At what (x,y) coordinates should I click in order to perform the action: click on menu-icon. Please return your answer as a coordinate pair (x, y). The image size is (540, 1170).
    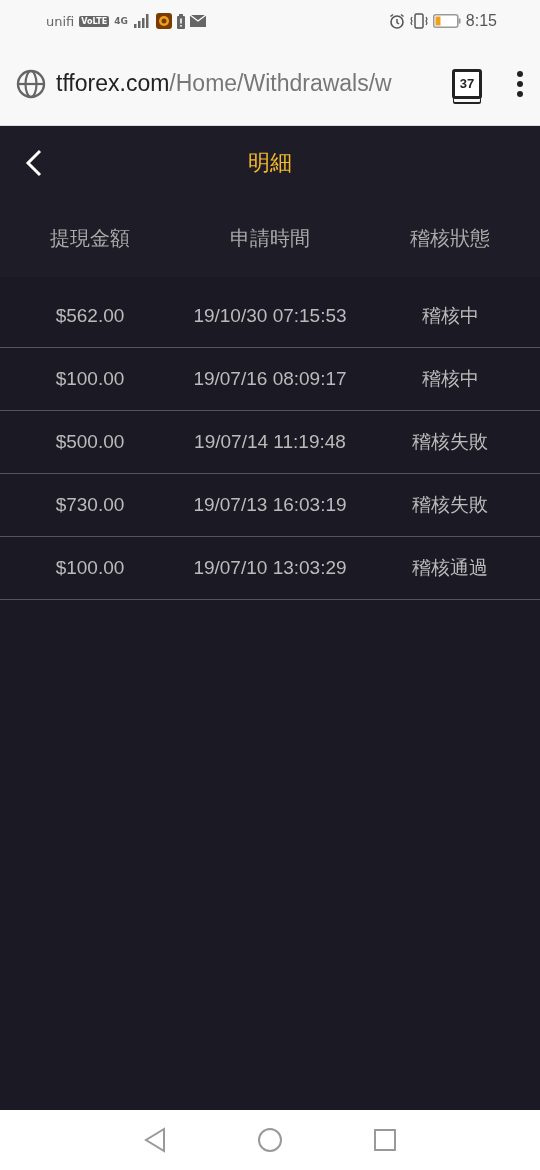
    Looking at the image, I should click on (520, 83).